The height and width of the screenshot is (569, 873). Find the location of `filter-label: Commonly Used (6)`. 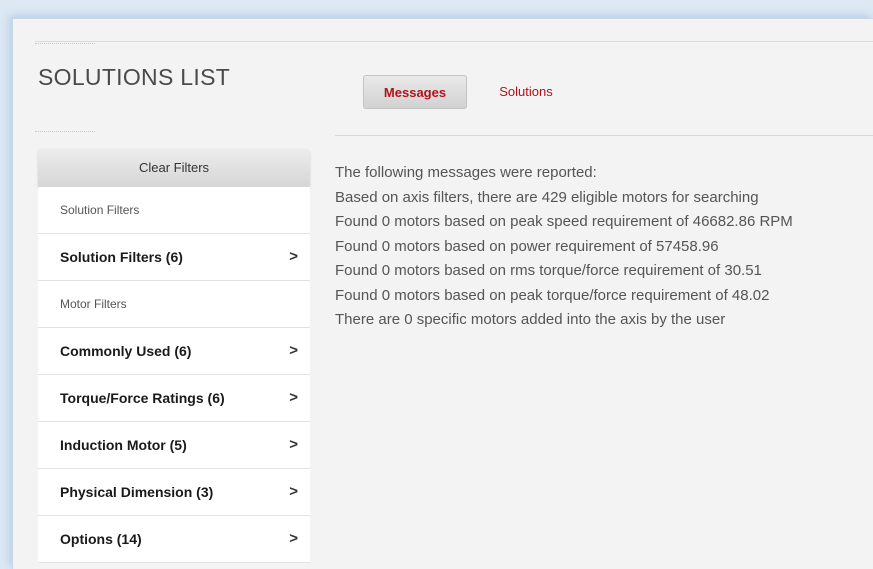

filter-label: Commonly Used (6) is located at coordinates (126, 351).